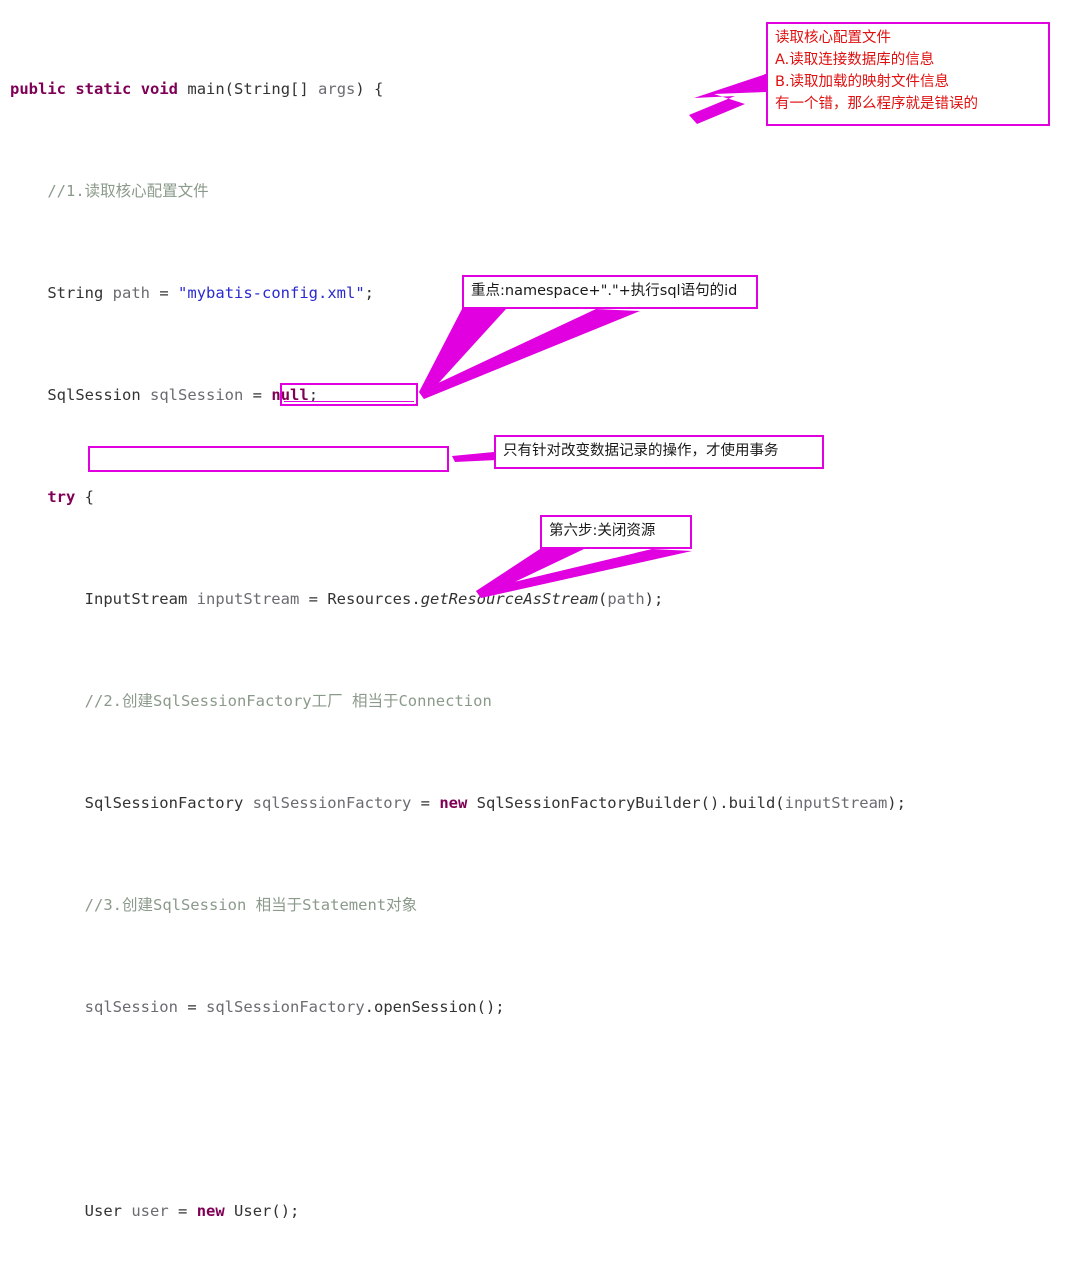 The image size is (1067, 1270). What do you see at coordinates (533, 906) in the screenshot?
I see `code-line: //3.创建SqlSession 相当于Statement对象` at bounding box center [533, 906].